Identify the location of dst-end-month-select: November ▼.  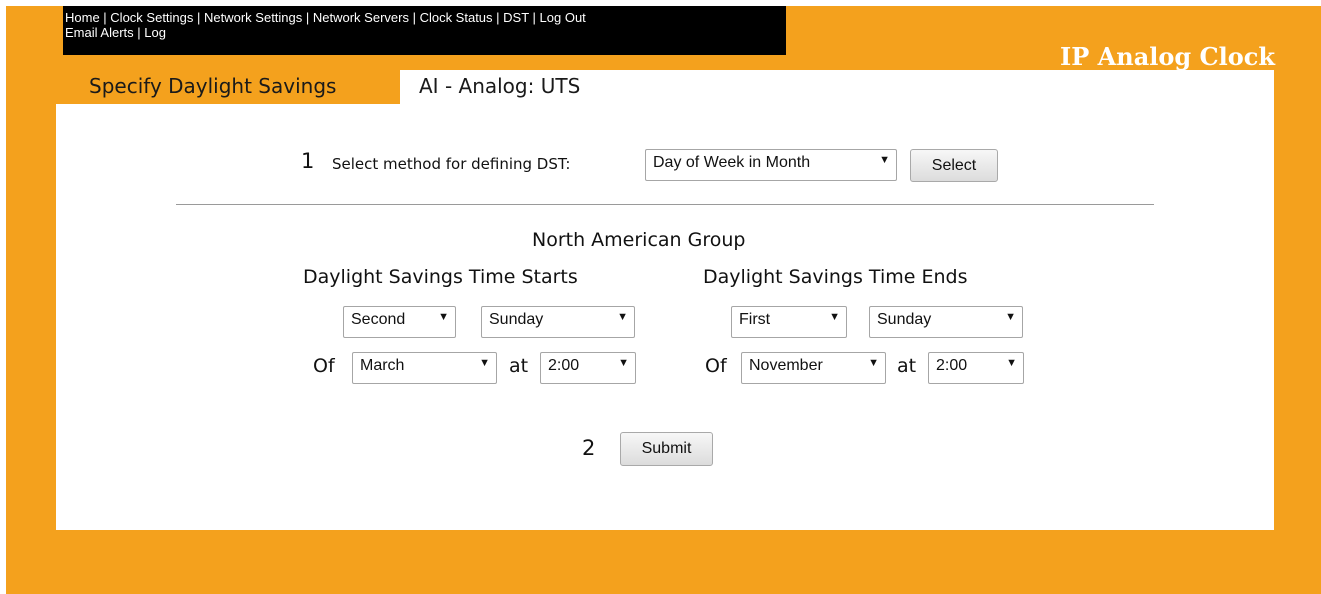
(813, 368).